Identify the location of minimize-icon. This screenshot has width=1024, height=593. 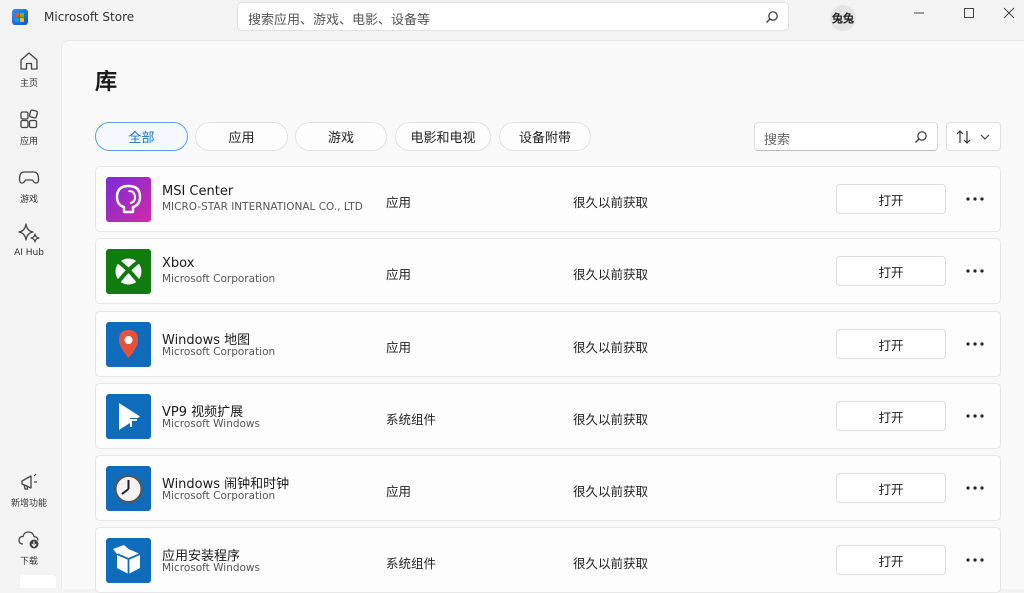
(919, 13).